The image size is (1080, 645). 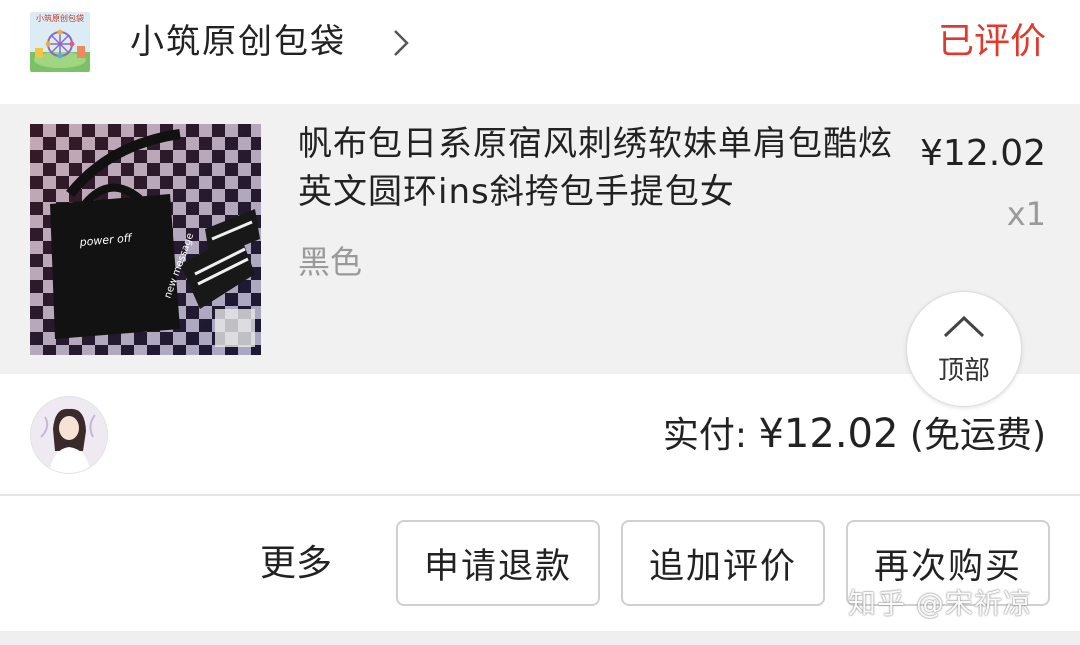 What do you see at coordinates (540, 638) in the screenshot?
I see `bottom-divider` at bounding box center [540, 638].